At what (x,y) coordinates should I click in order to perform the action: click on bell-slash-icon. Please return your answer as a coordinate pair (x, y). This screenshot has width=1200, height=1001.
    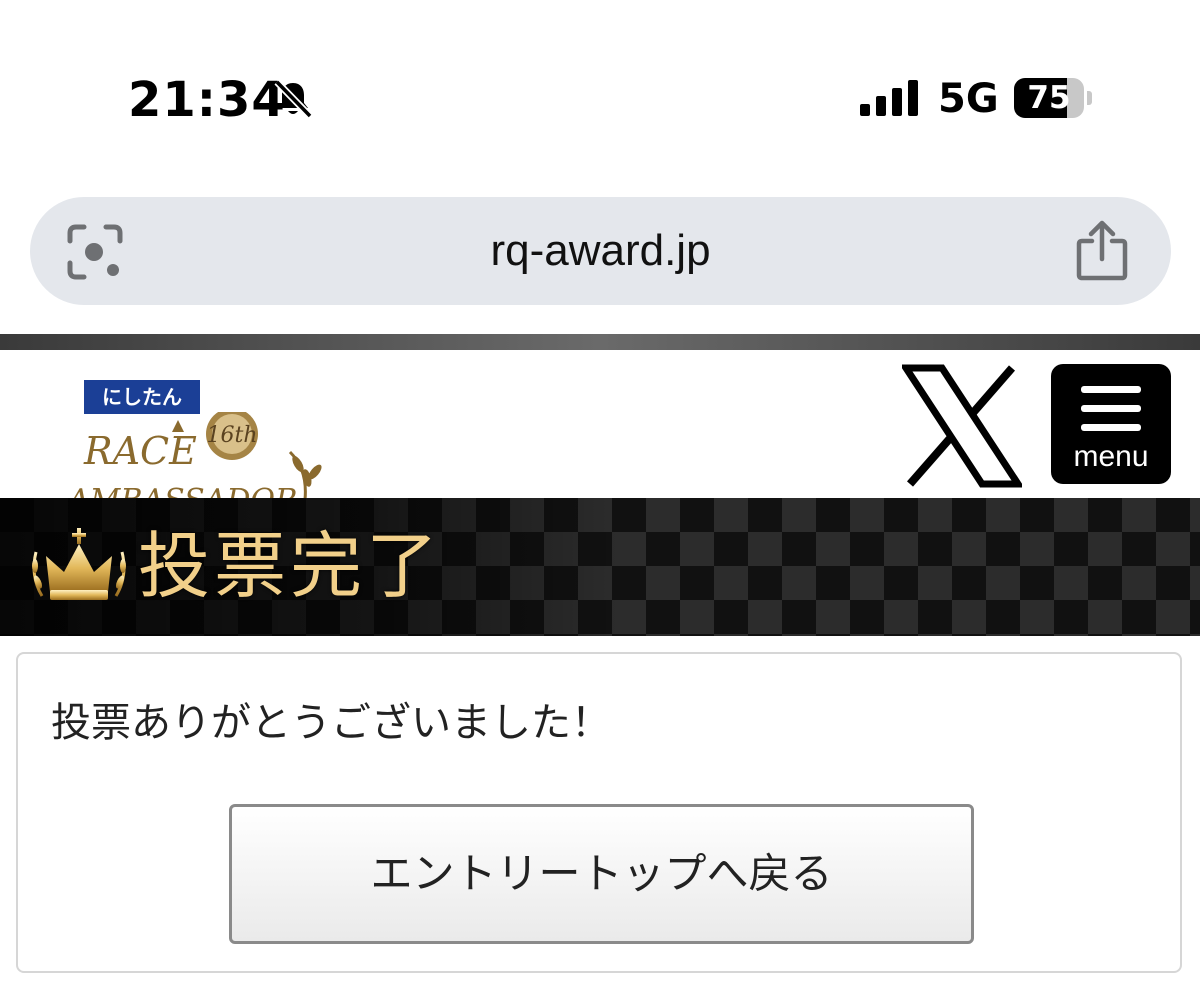
    Looking at the image, I should click on (293, 99).